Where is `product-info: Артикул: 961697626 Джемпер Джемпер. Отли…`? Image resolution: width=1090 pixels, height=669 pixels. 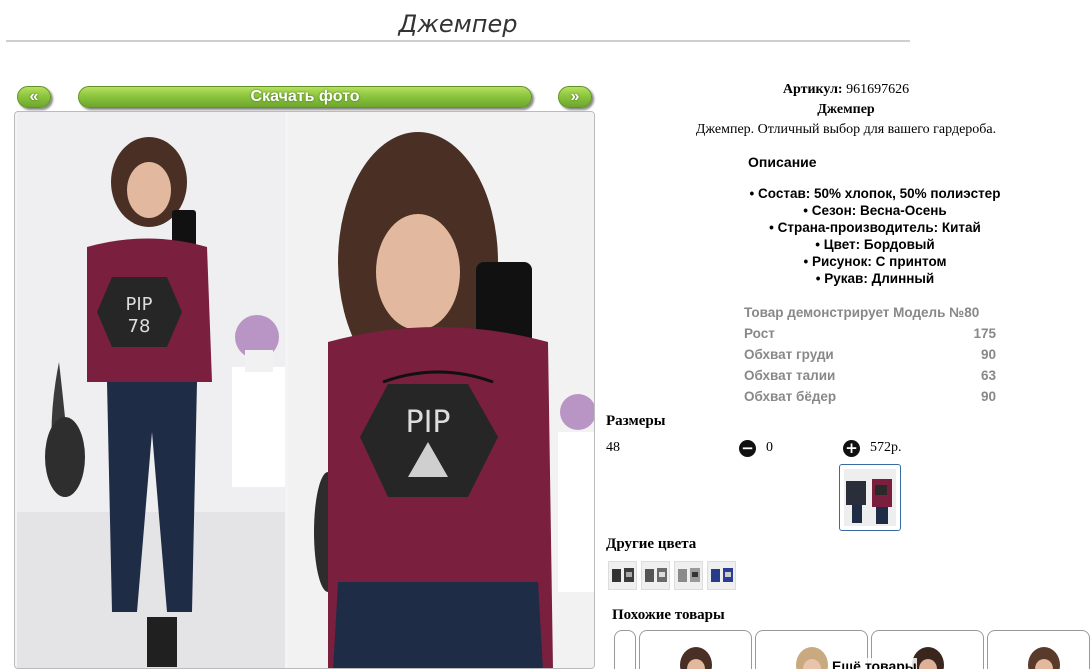
product-info: Артикул: 961697626 Джемпер Джемпер. Отли… is located at coordinates (846, 110).